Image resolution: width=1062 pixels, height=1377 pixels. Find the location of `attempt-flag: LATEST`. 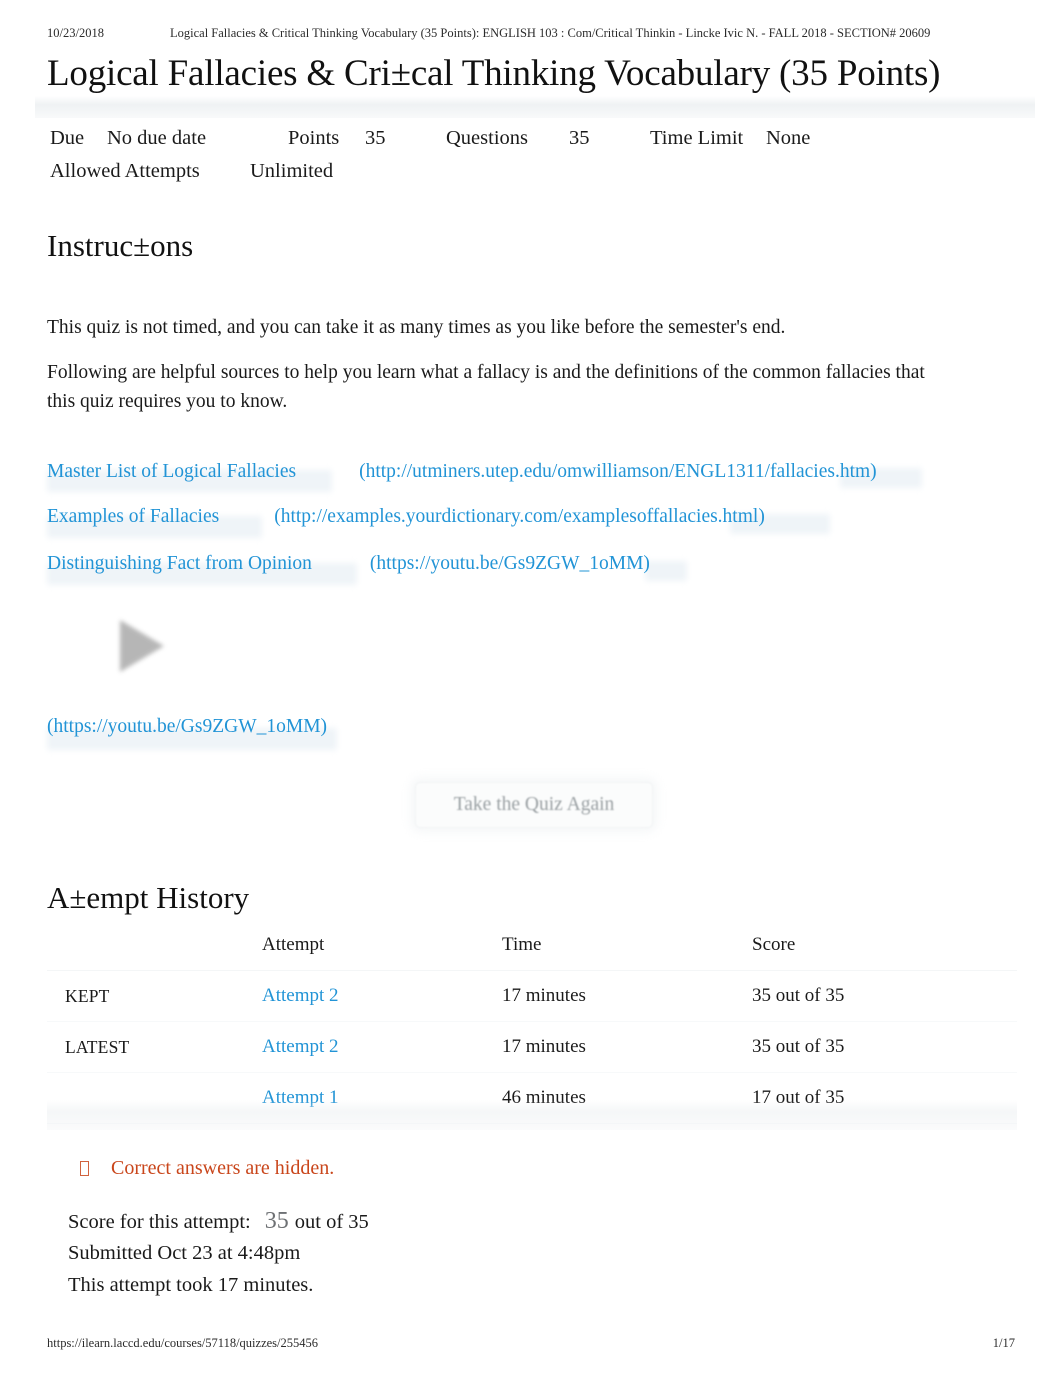

attempt-flag: LATEST is located at coordinates (154, 1047).